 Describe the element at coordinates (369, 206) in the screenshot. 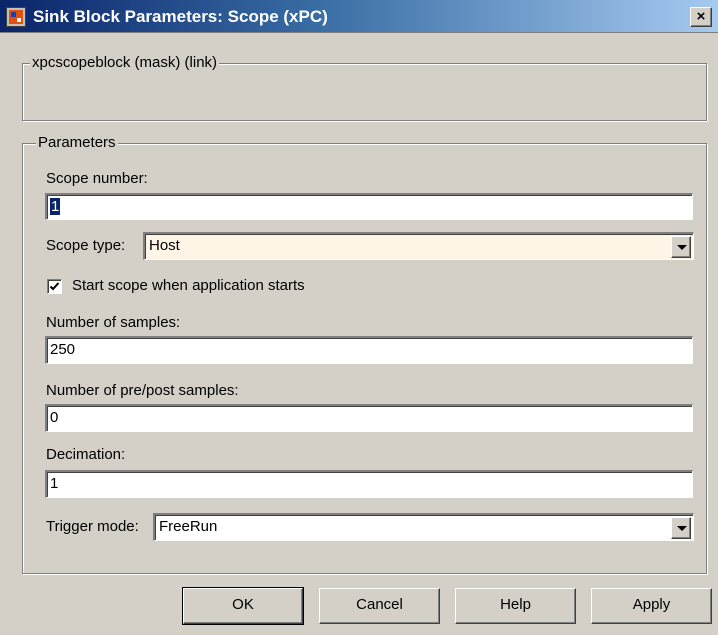

I see `scope-number-input: 1` at that location.